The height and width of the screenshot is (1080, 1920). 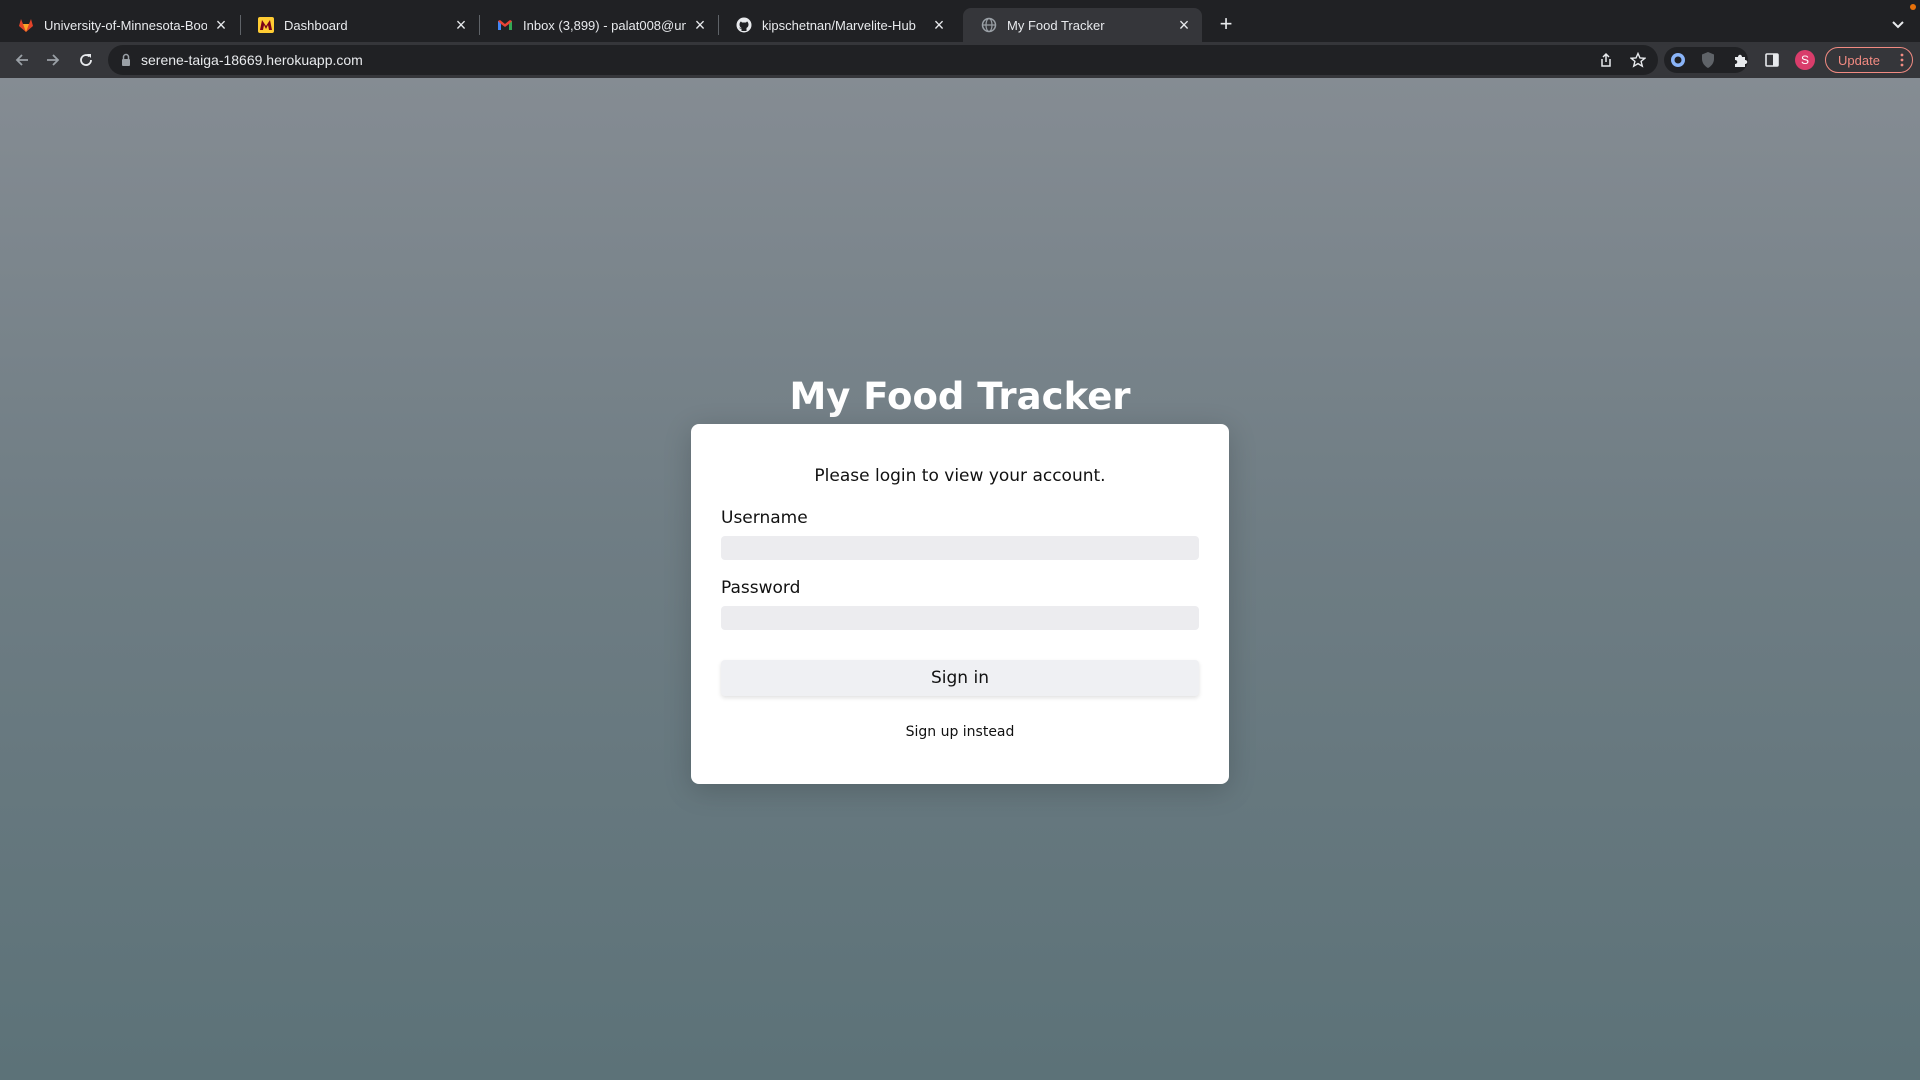 I want to click on tab-search-icon, so click(x=1898, y=24).